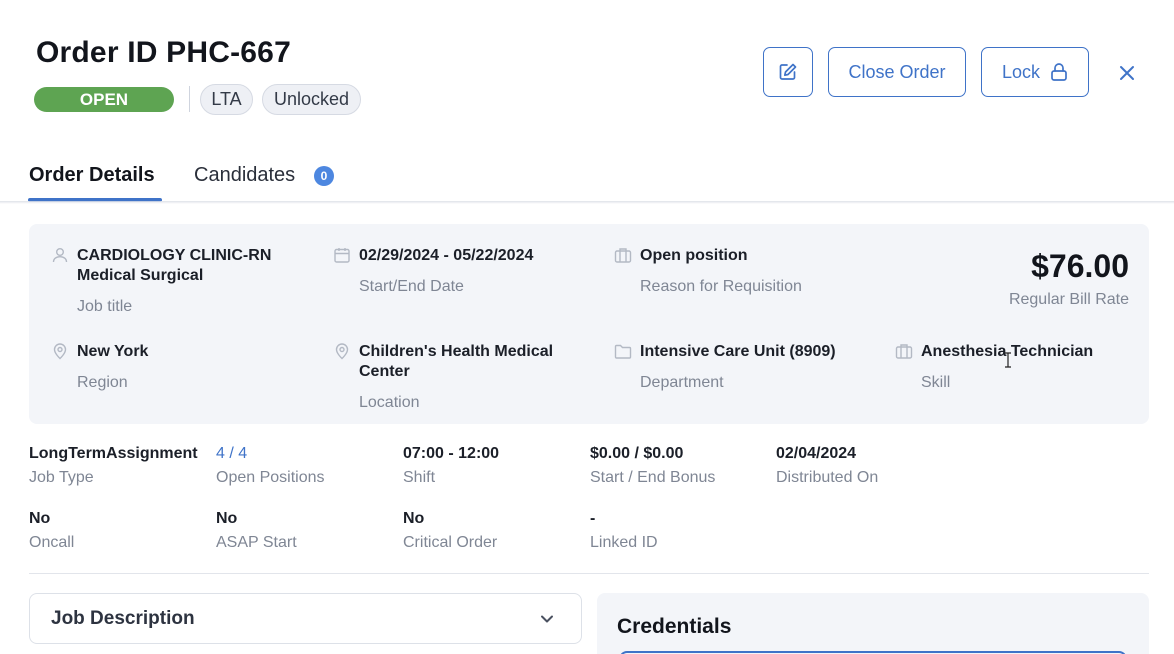 The image size is (1174, 654). Describe the element at coordinates (163, 52) in the screenshot. I see `page-title: Order ID PHC-667` at that location.